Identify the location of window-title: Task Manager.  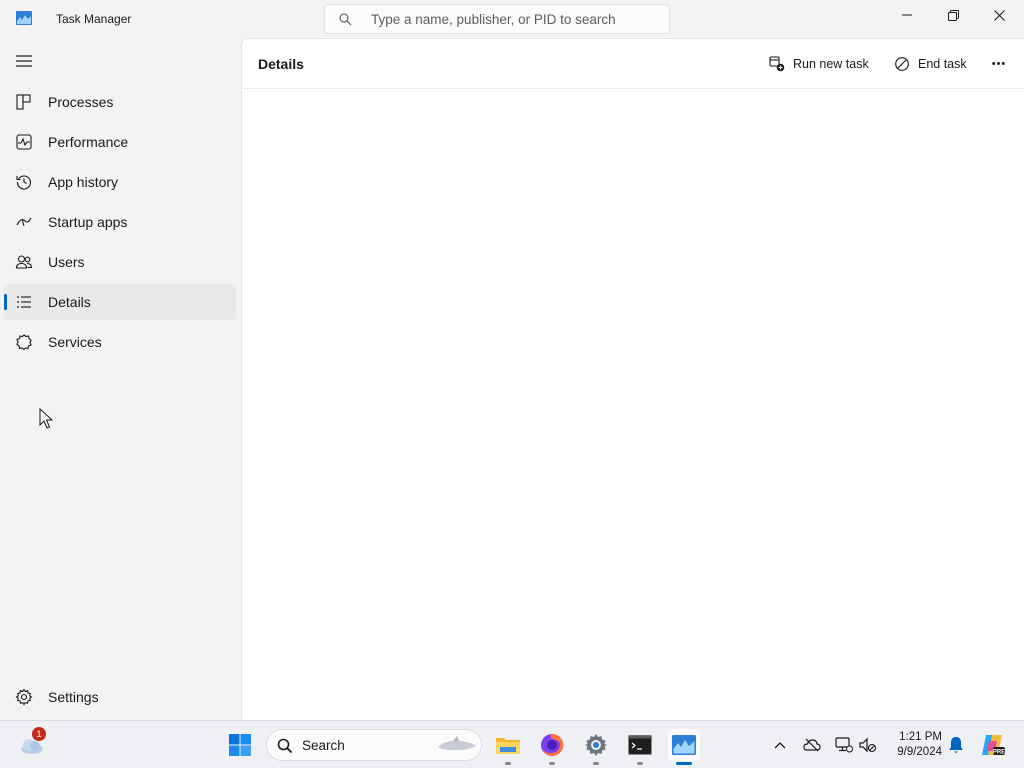
(94, 19).